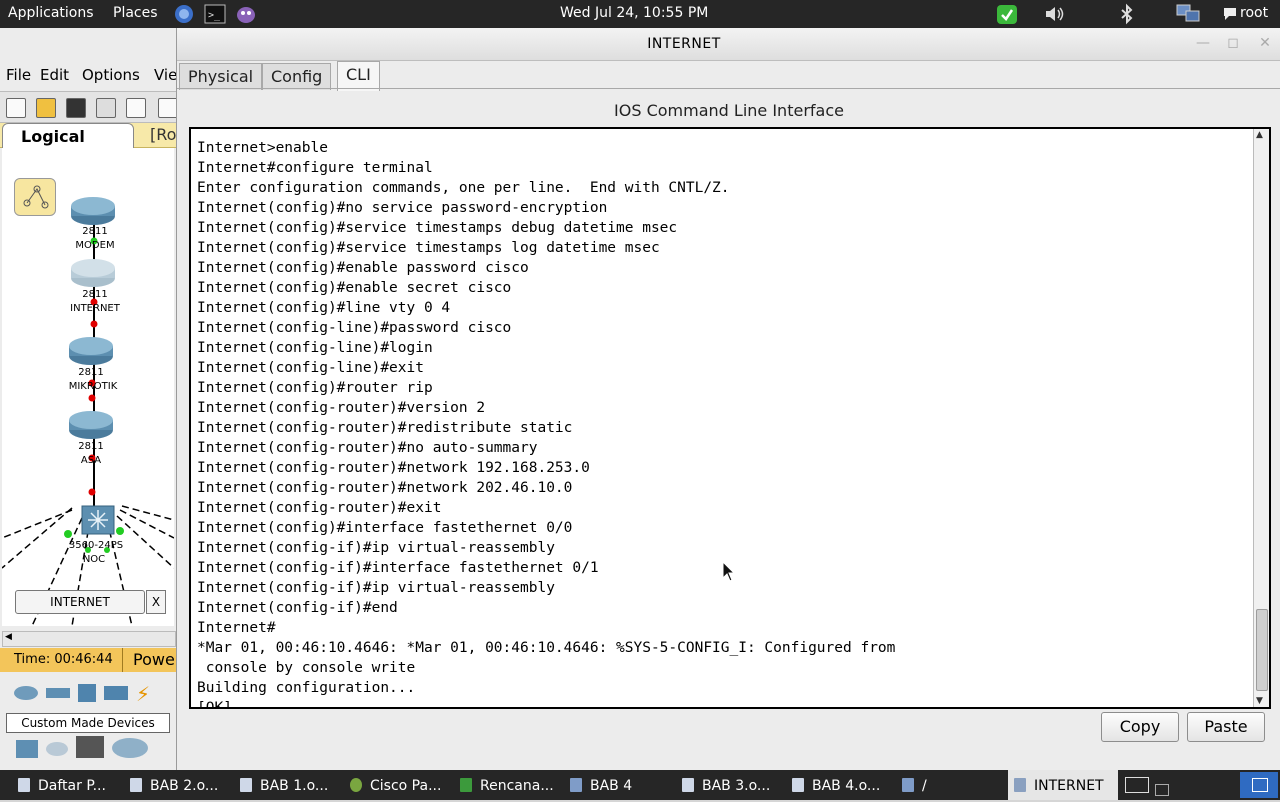  Describe the element at coordinates (1063, 785) in the screenshot. I see `taskbar-item-active: INTERNET` at that location.